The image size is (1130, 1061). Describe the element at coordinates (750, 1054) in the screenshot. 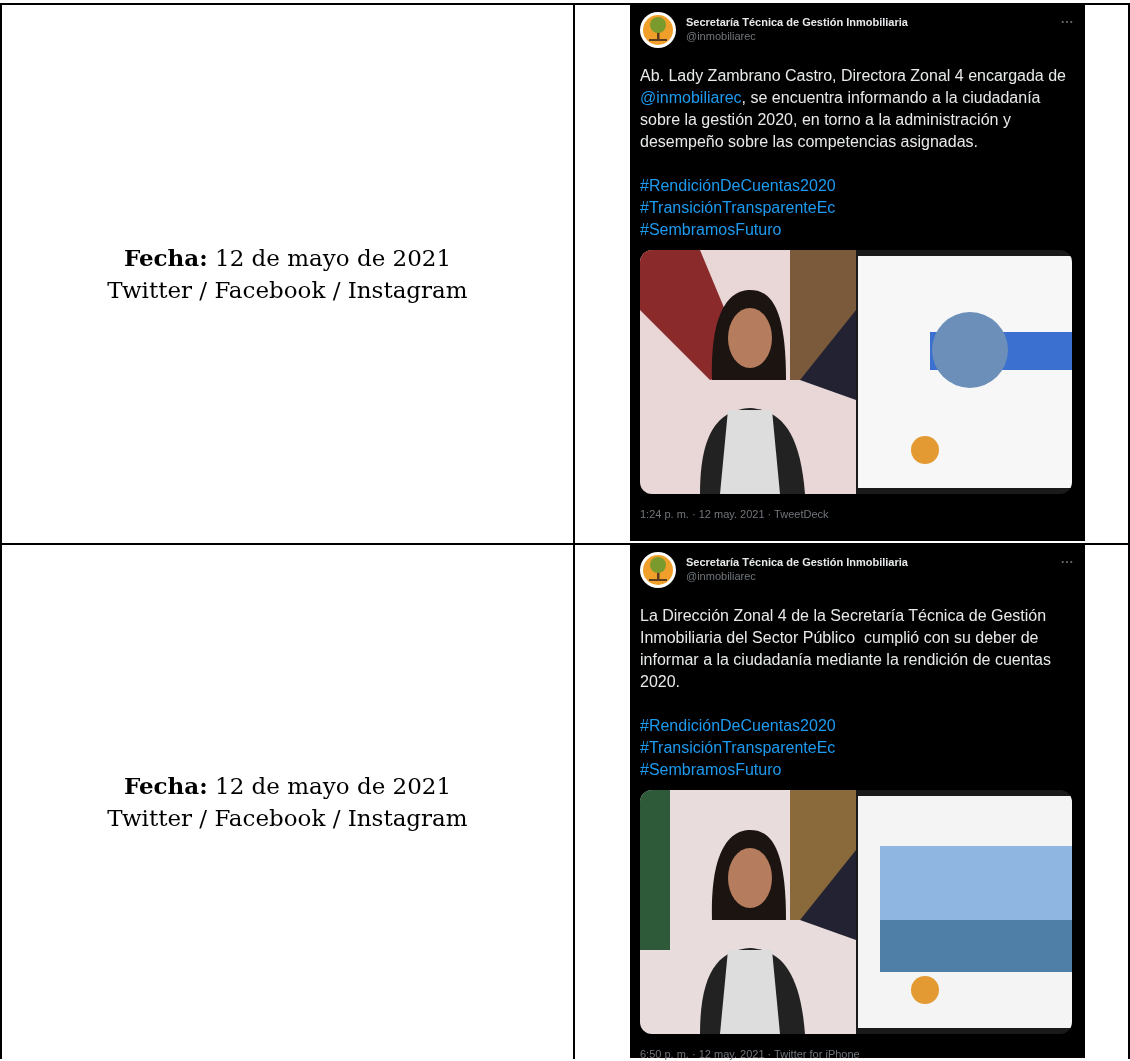

I see `tweet-timestamp: 6:50 p. m. · 12 may. 2021 · Twitter for iPhone` at that location.